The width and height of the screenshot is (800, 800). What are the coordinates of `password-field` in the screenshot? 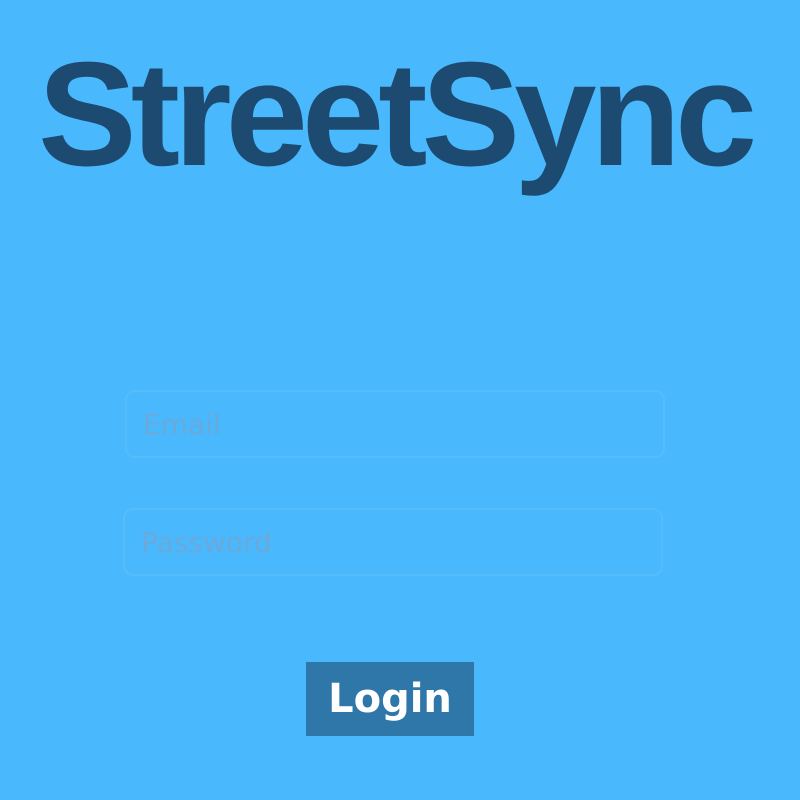 It's located at (393, 542).